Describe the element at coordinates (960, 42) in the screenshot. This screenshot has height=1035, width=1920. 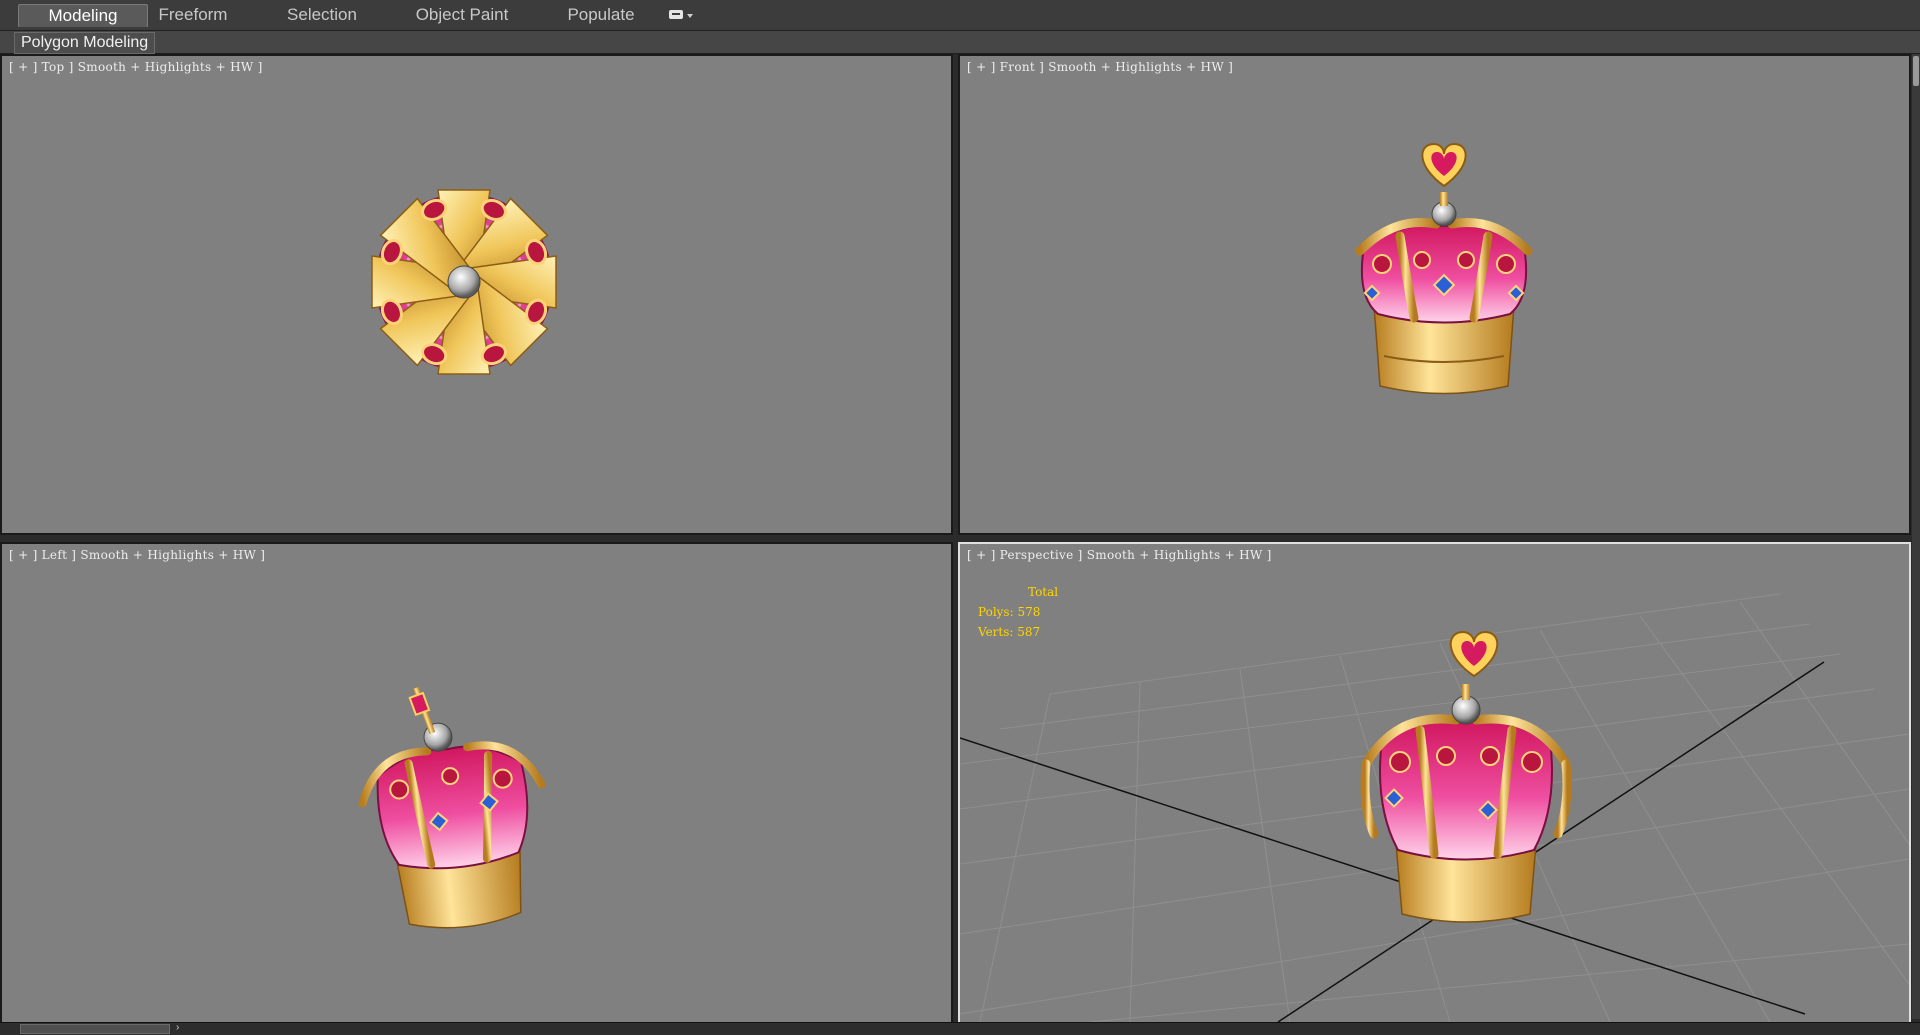
I see `ribbon-panel-bar: Polygon Modeling` at that location.